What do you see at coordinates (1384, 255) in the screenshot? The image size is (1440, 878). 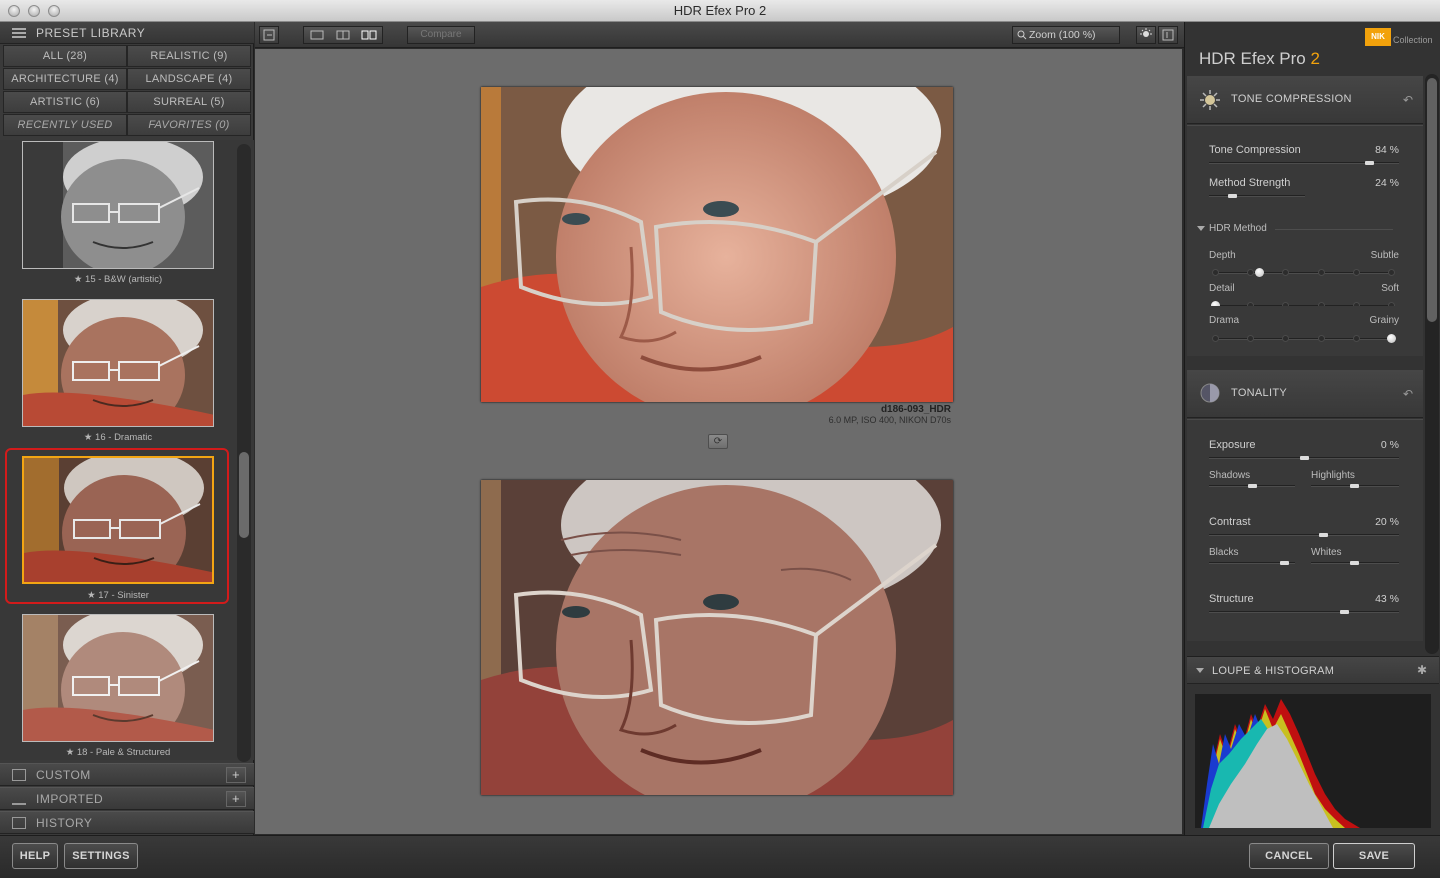 I see `subtle-label: Subtle` at bounding box center [1384, 255].